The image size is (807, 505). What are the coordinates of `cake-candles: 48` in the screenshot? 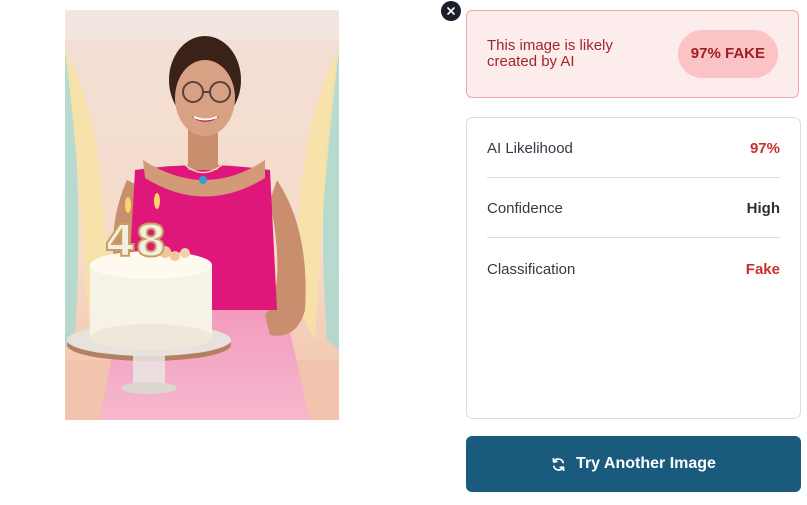 It's located at (135, 241).